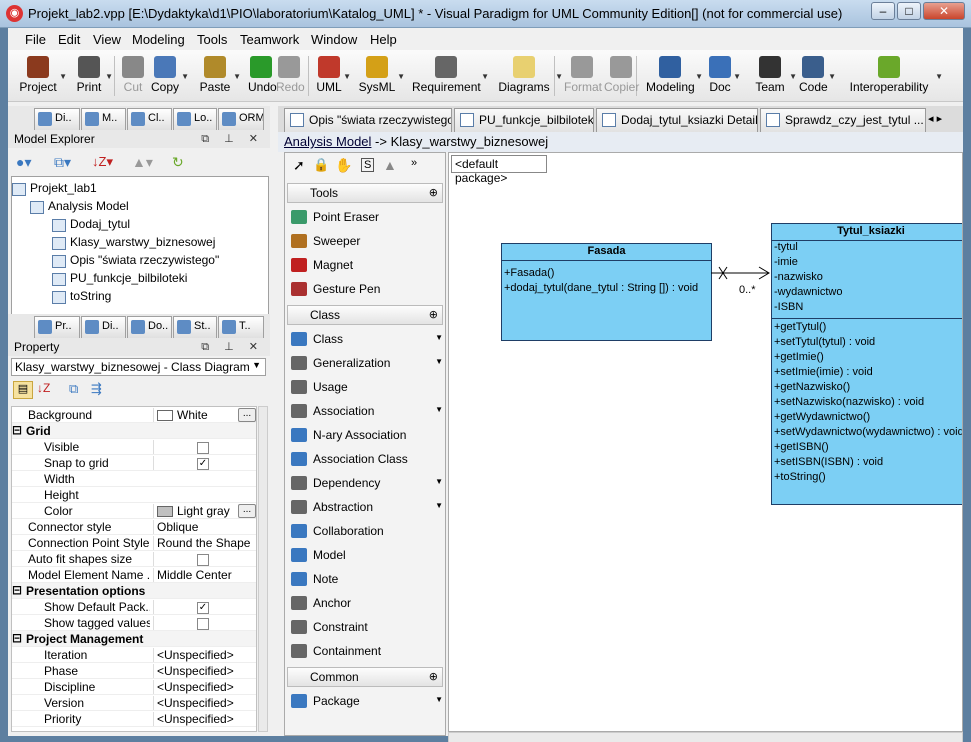 This screenshot has height=742, width=971. Describe the element at coordinates (383, 39) in the screenshot. I see `menu-help: Help` at that location.